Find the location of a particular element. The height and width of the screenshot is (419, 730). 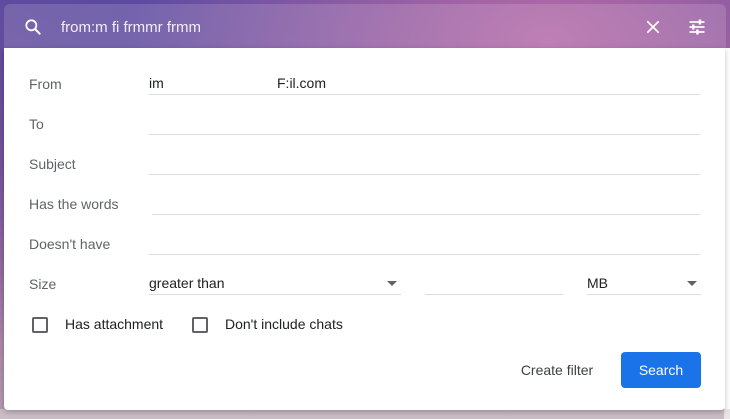

size-unit-select: MB is located at coordinates (644, 283).